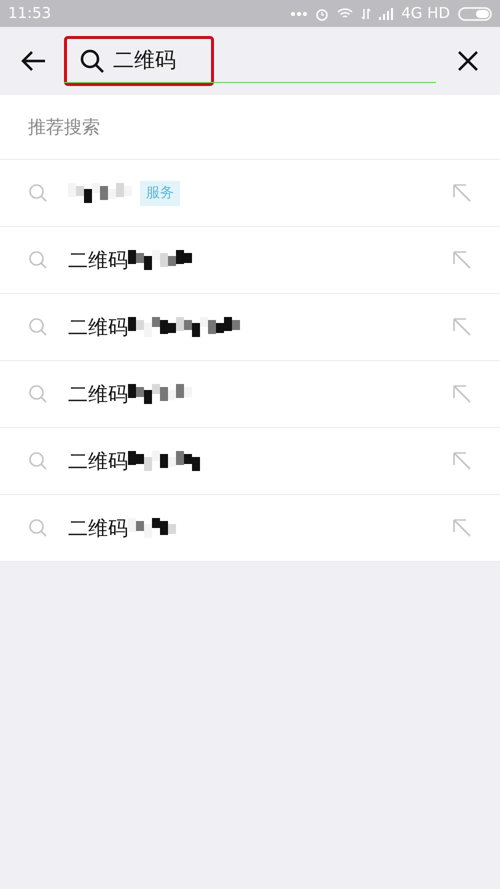 The height and width of the screenshot is (889, 500). Describe the element at coordinates (345, 14) in the screenshot. I see `wifi-icon` at that location.